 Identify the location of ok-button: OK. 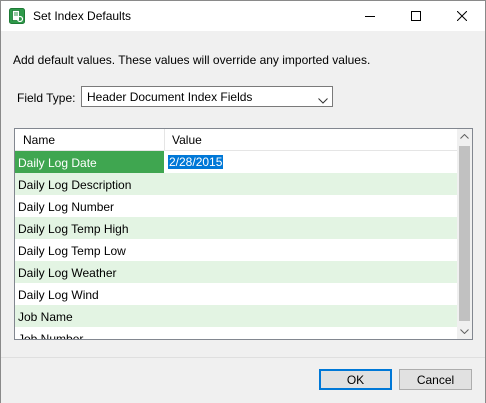
(355, 379).